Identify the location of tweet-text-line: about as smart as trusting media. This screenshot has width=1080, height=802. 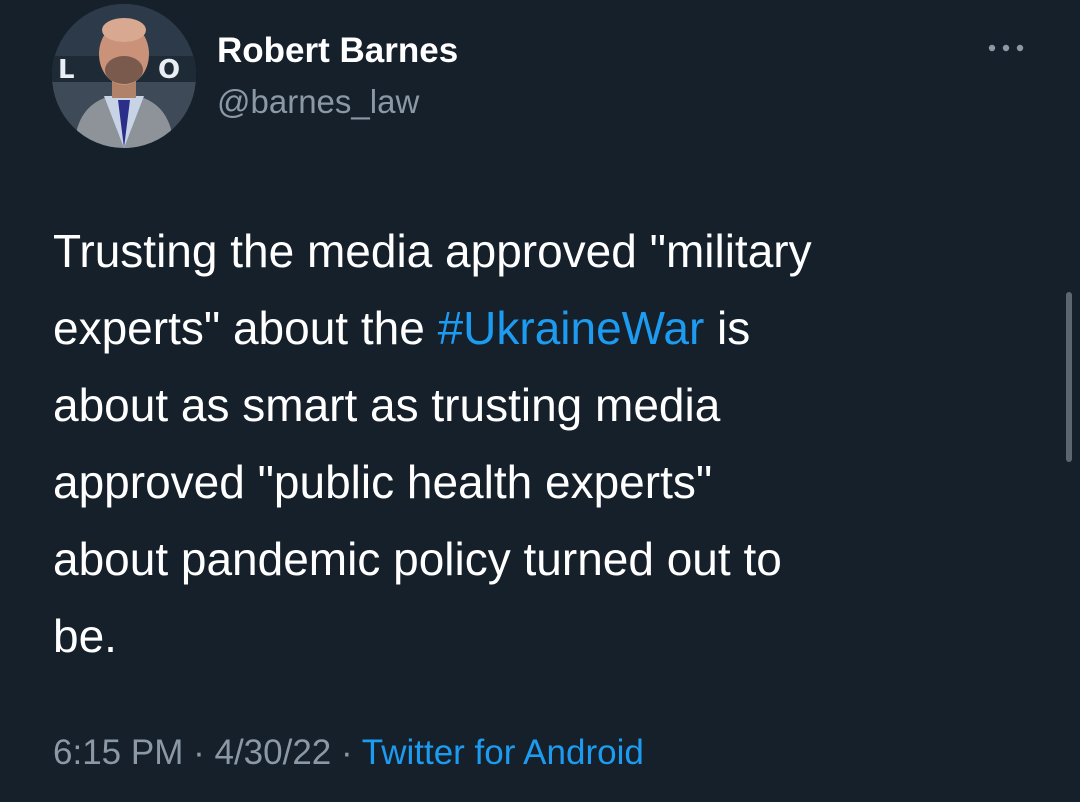
(387, 405).